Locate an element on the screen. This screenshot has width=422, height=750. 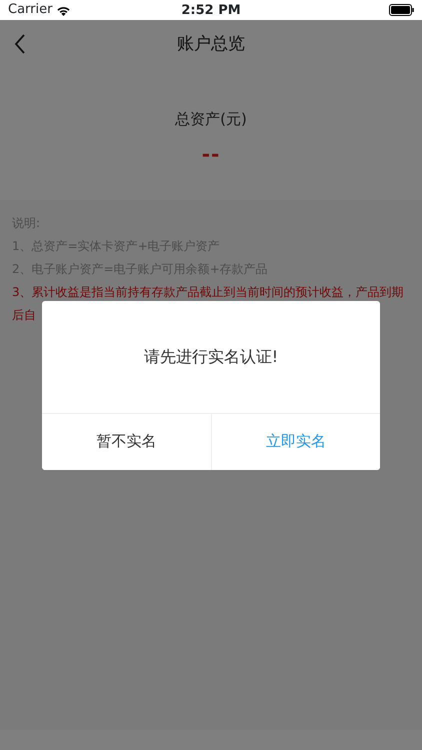
dialog-message: 请先进行实名认证! is located at coordinates (211, 357).